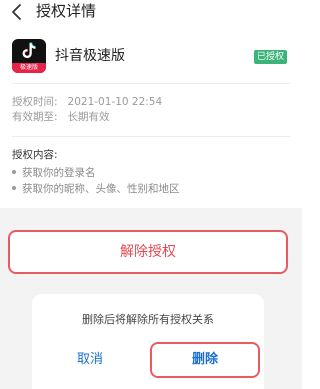 The width and height of the screenshot is (320, 389). Describe the element at coordinates (271, 57) in the screenshot. I see `status-badge: 已授权` at that location.